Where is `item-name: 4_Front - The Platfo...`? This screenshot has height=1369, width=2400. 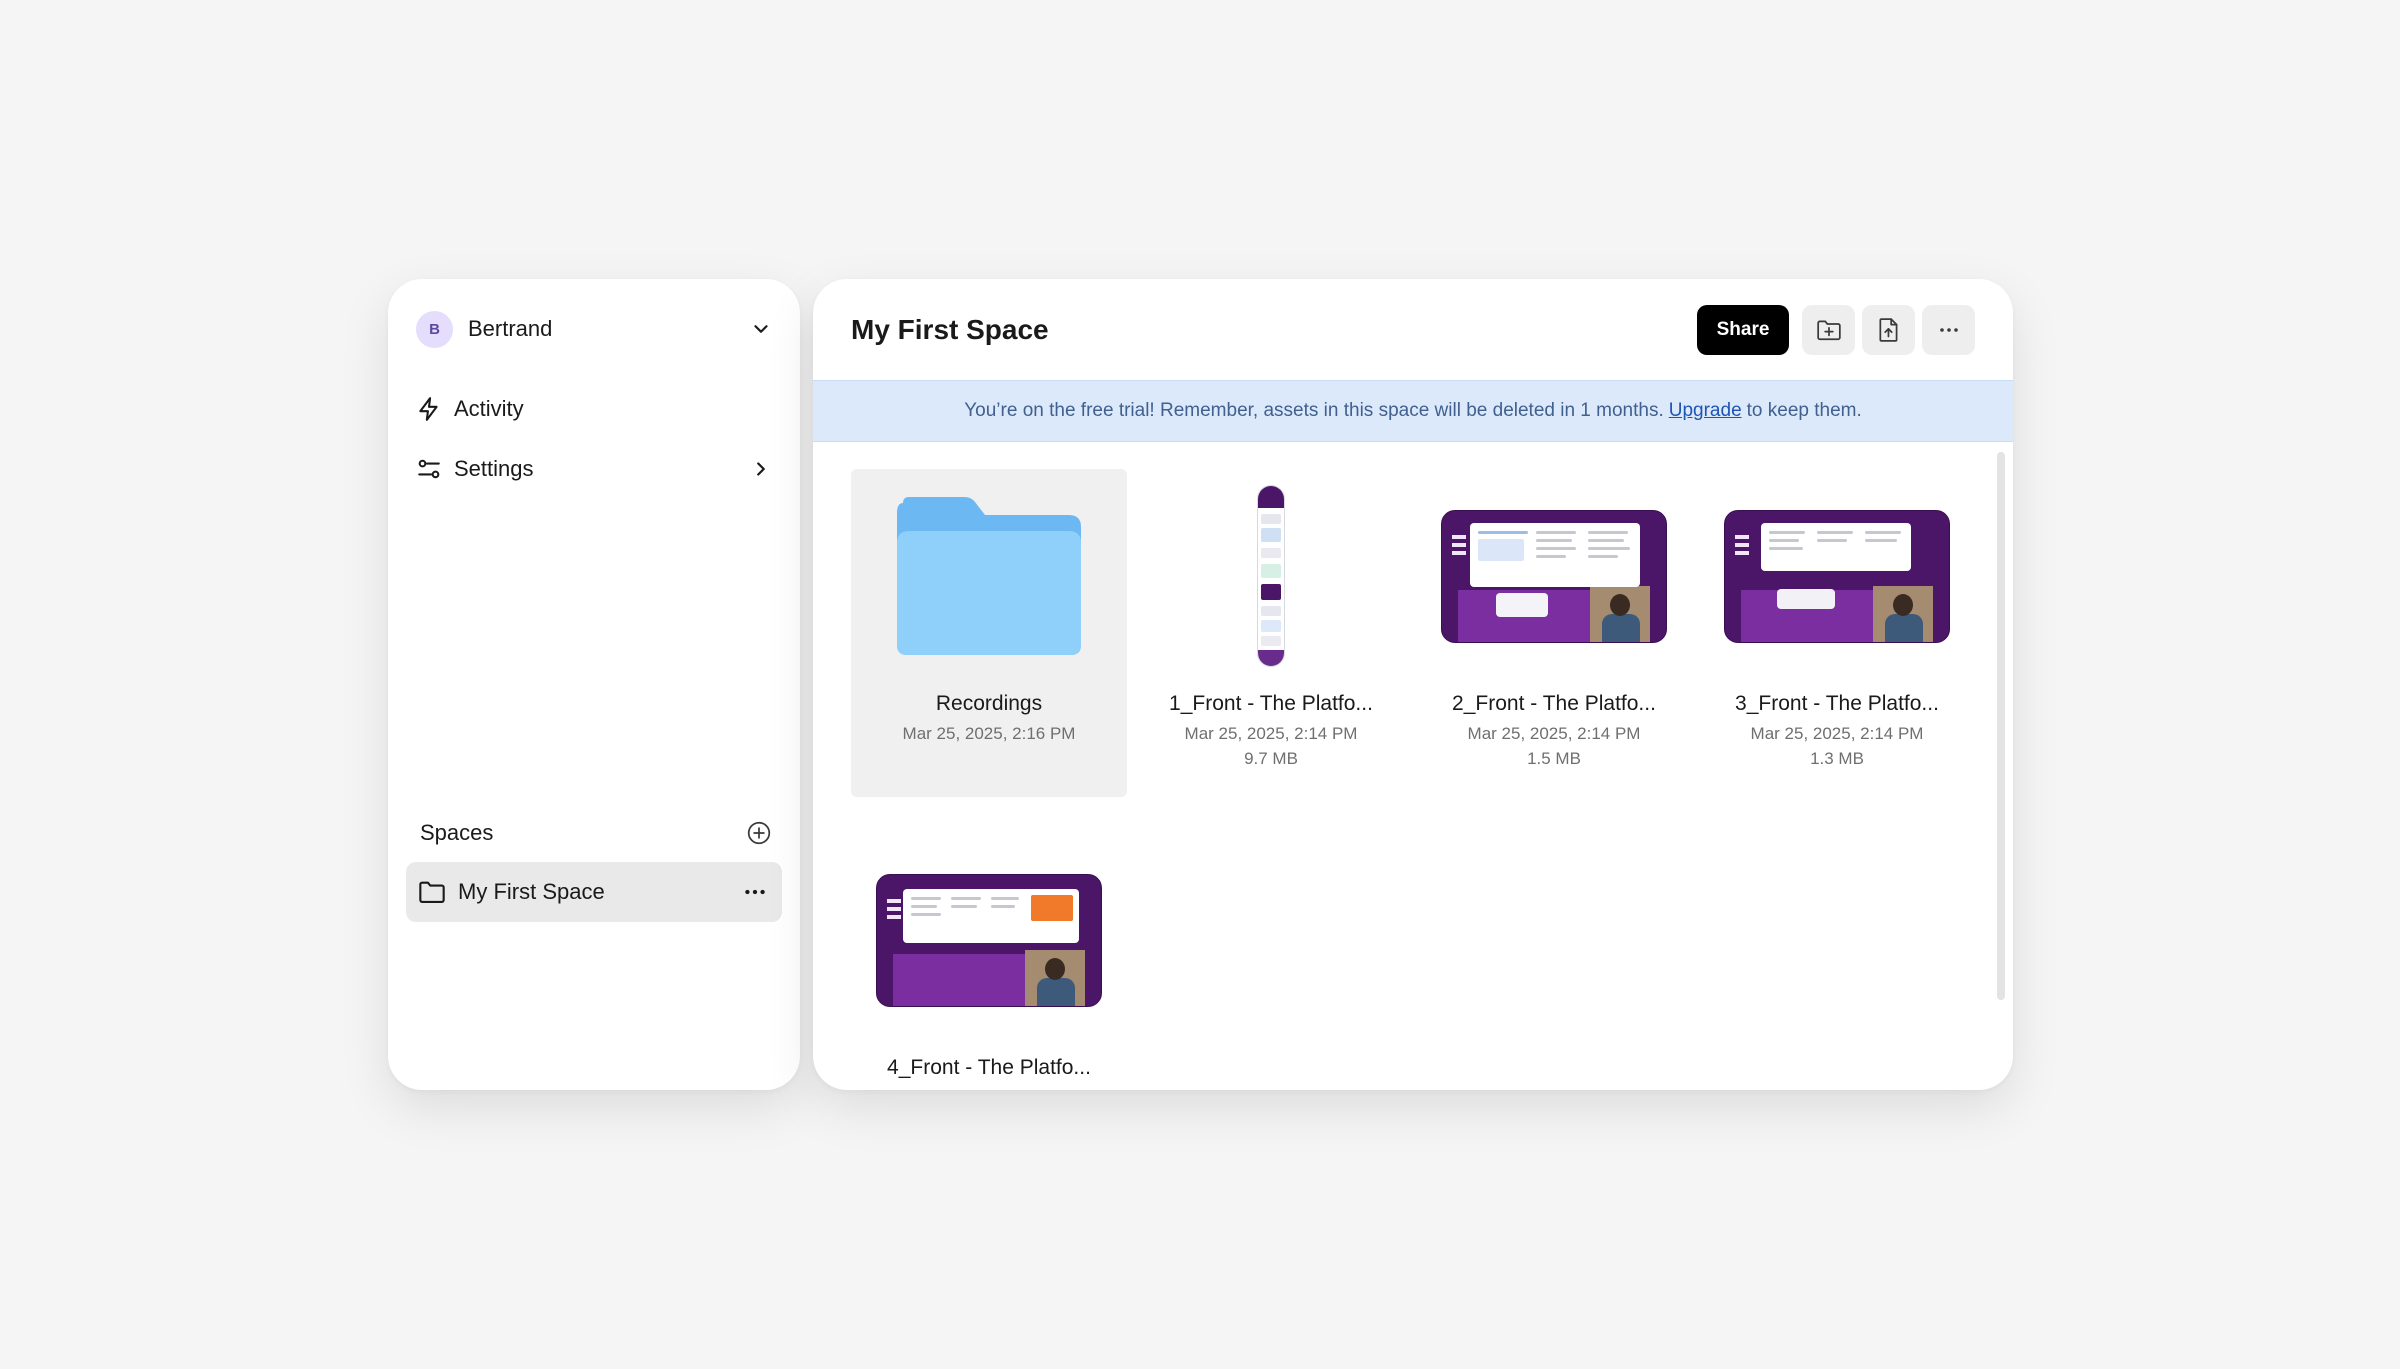
item-name: 4_Front - The Platfo... is located at coordinates (989, 1067).